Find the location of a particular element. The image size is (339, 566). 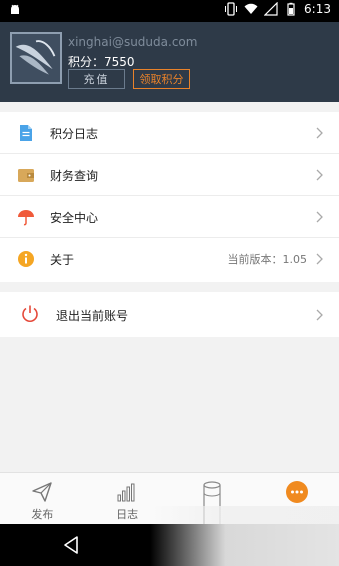

overlay-glare is located at coordinates (244, 536).